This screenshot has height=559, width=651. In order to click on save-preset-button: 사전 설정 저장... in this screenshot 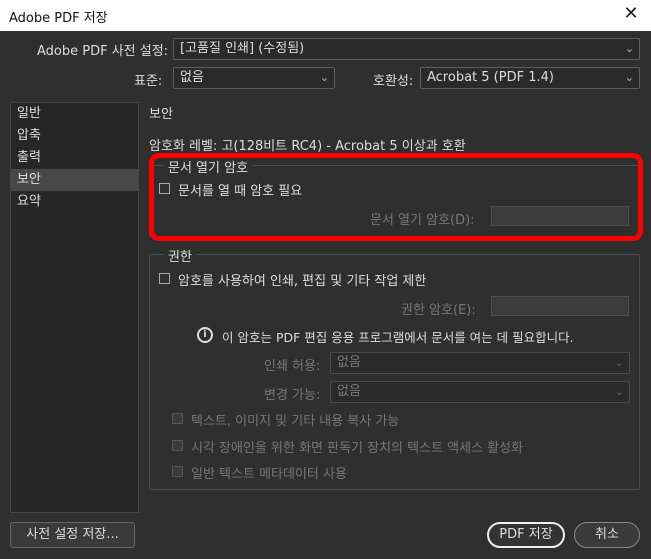, I will do `click(72, 535)`.